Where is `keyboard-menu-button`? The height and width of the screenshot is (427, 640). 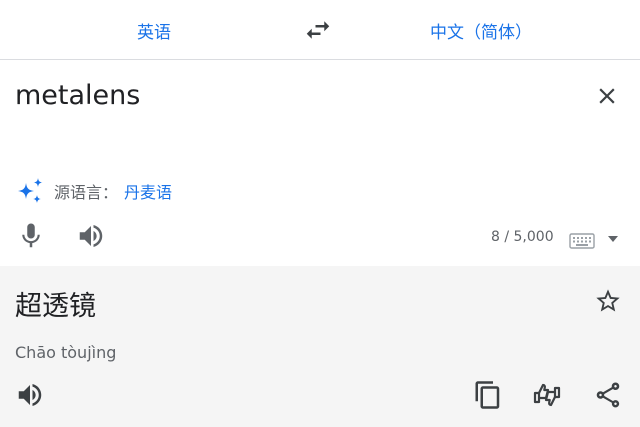 keyboard-menu-button is located at coordinates (613, 239).